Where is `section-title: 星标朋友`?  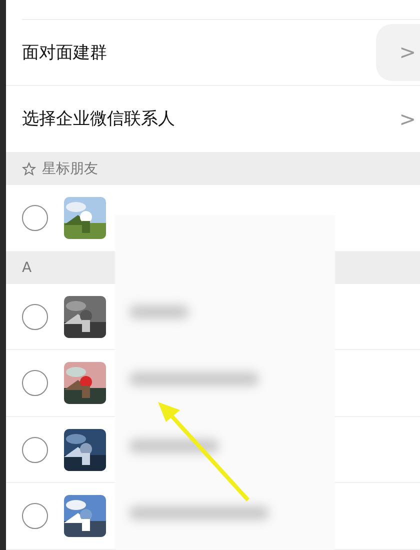
section-title: 星标朋友 is located at coordinates (70, 169).